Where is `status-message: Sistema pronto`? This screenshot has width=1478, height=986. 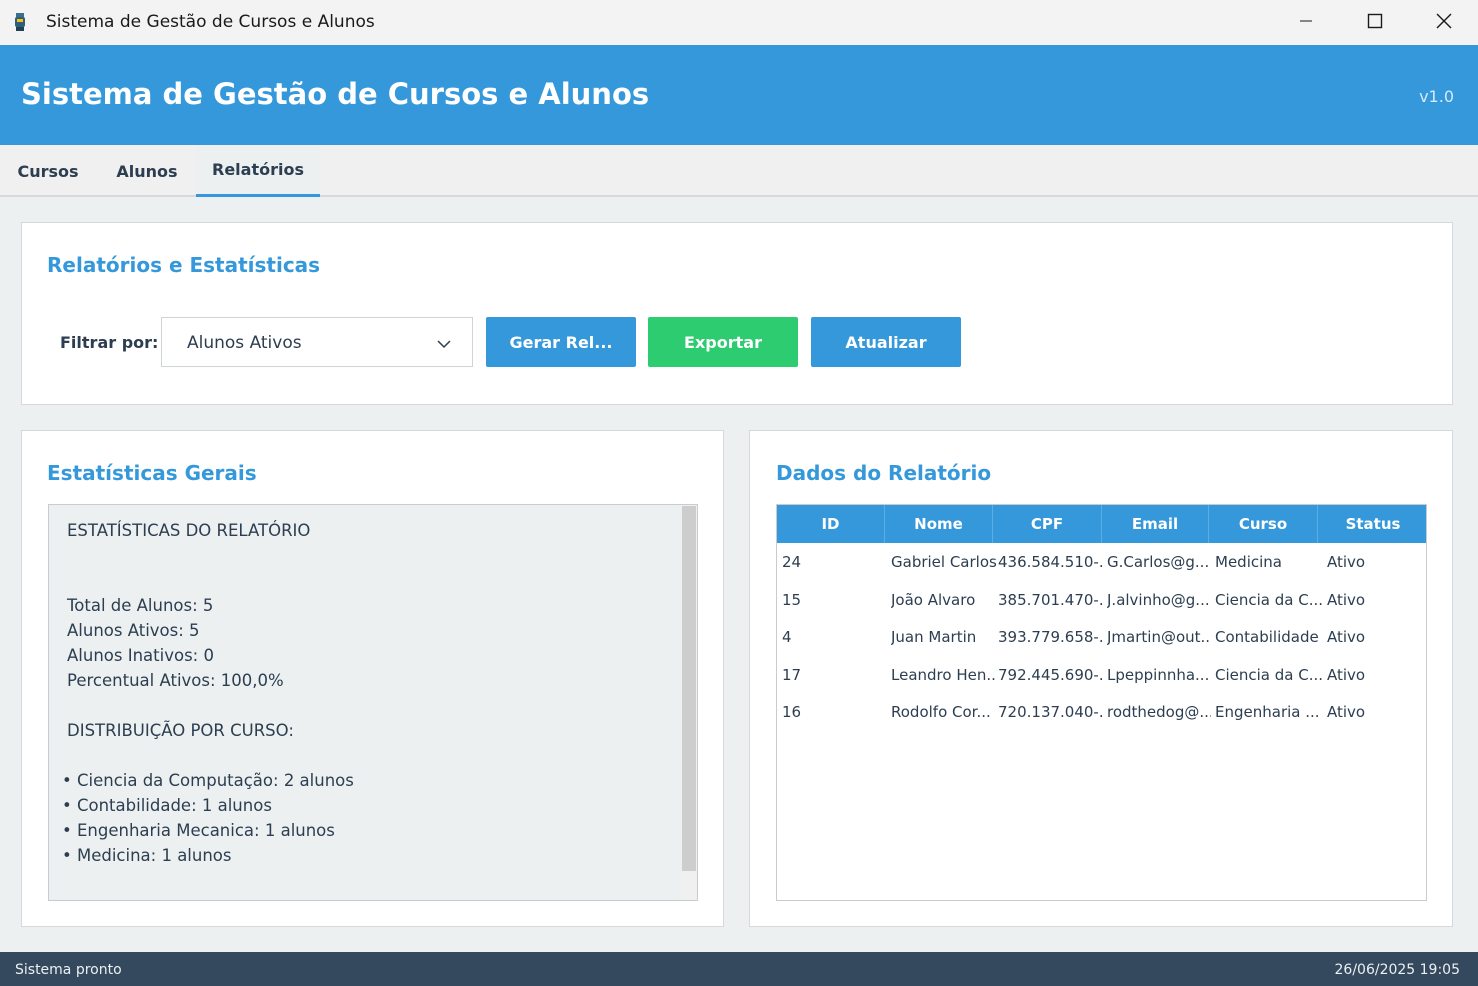
status-message: Sistema pronto is located at coordinates (68, 970).